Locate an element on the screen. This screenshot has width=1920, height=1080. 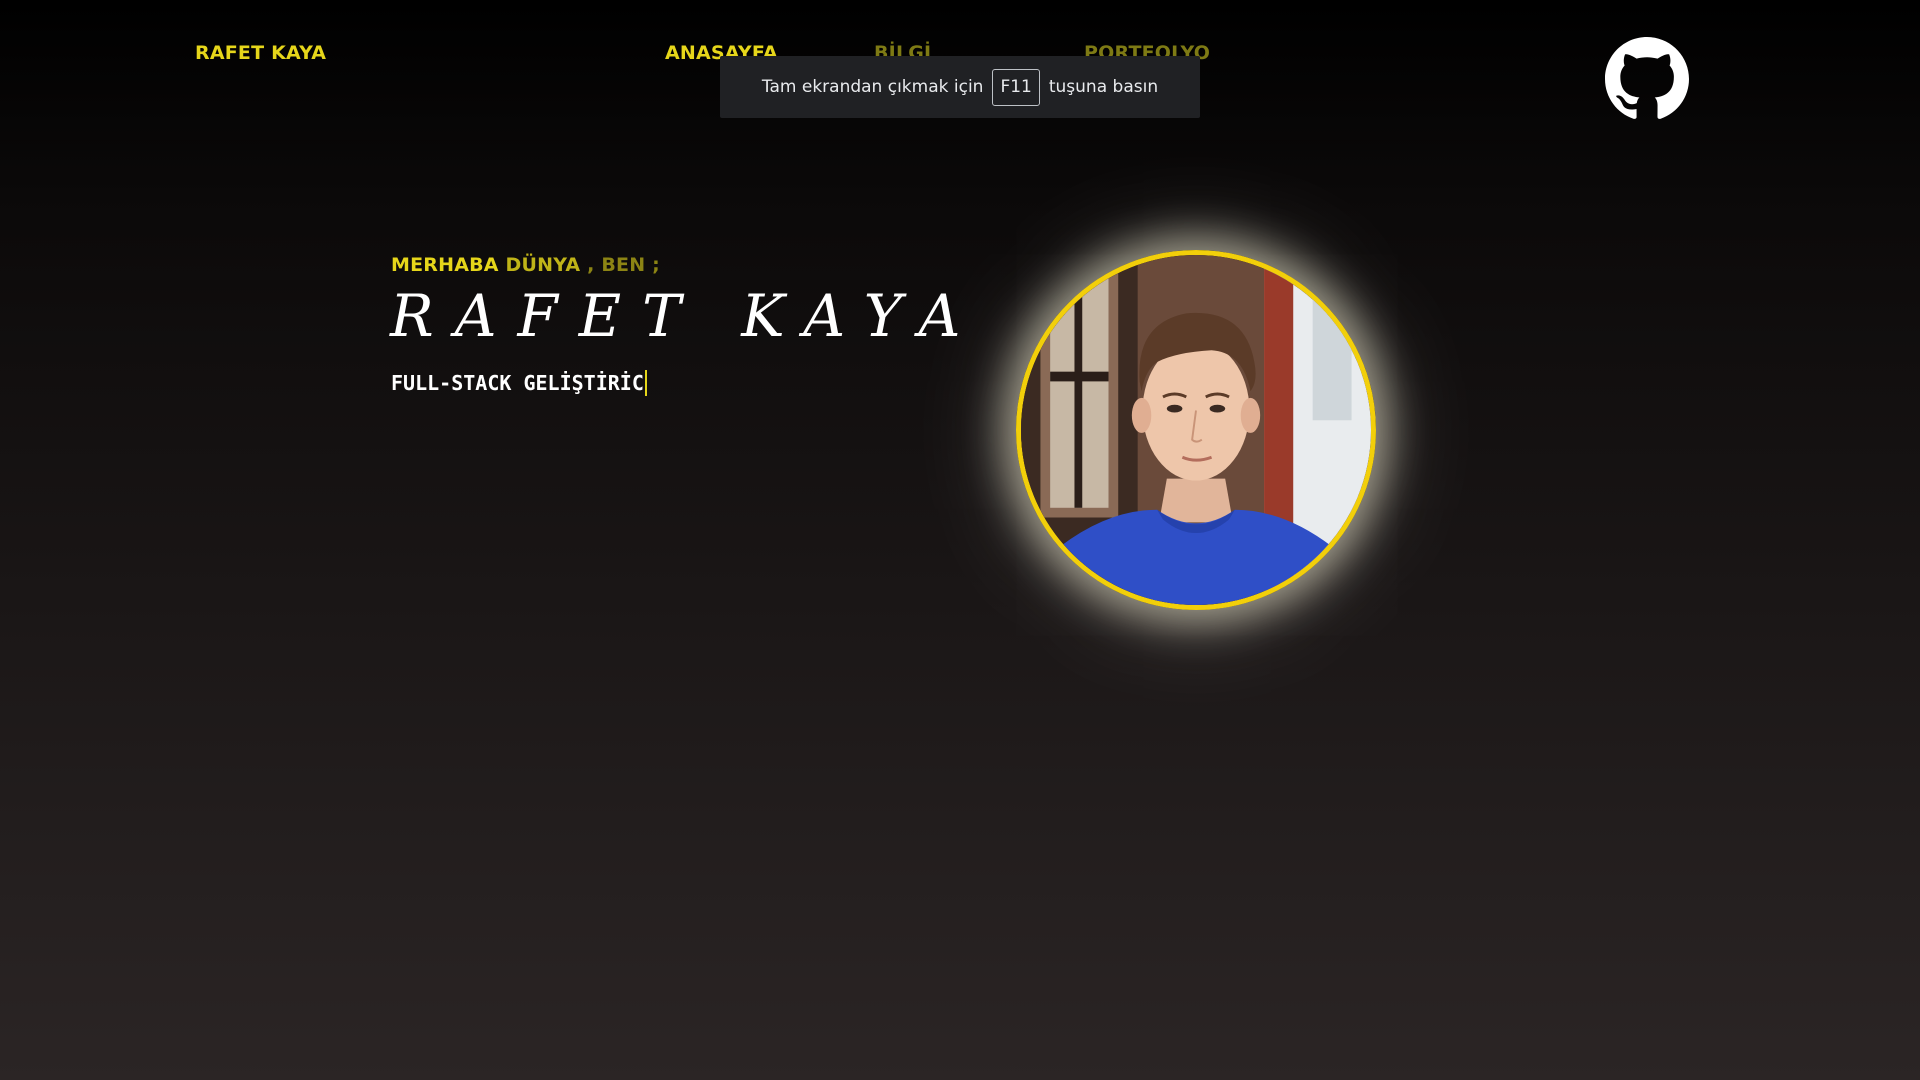
hero-role-text: FULL-STACK GELİŞTİRİC is located at coordinates (517, 383).